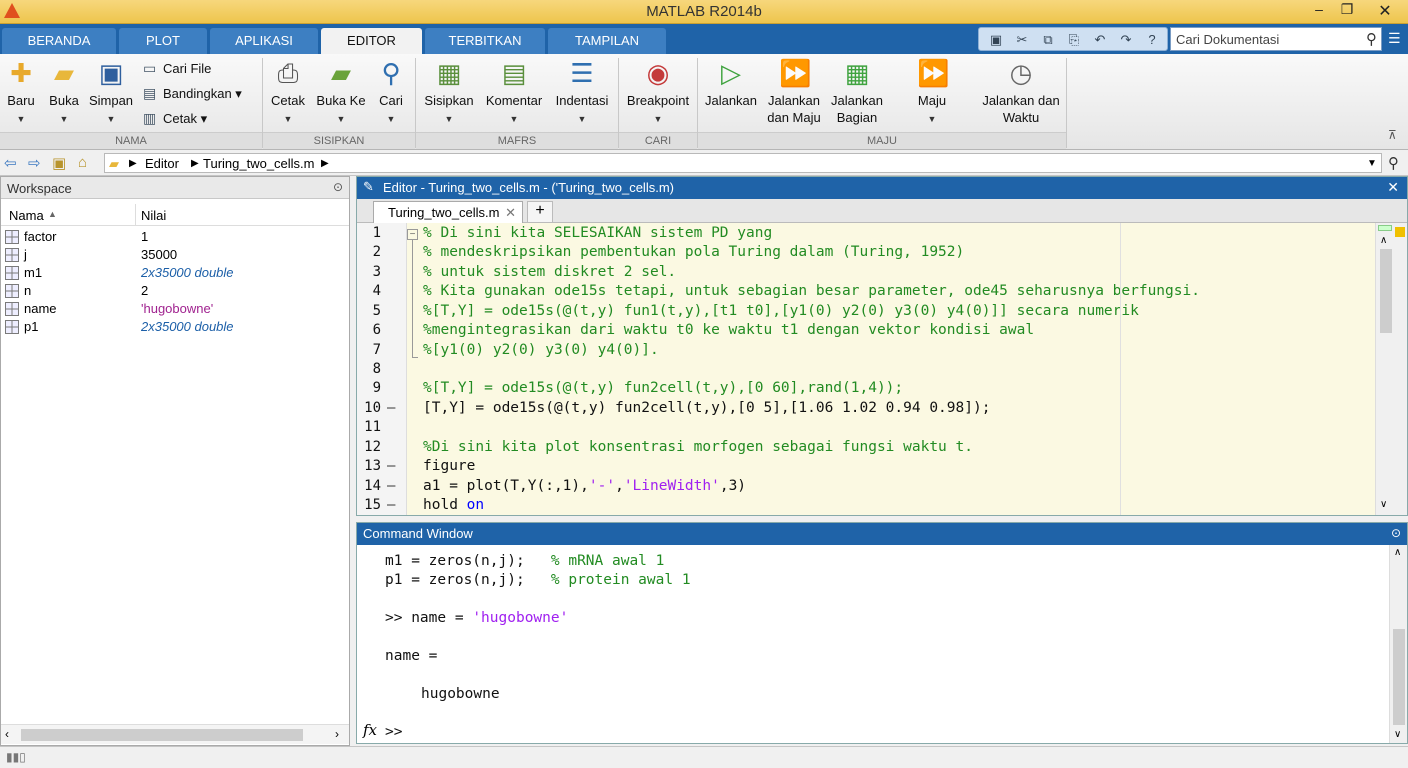 This screenshot has width=1408, height=768. Describe the element at coordinates (658, 140) in the screenshot. I see `group-label-cari: CARI` at that location.